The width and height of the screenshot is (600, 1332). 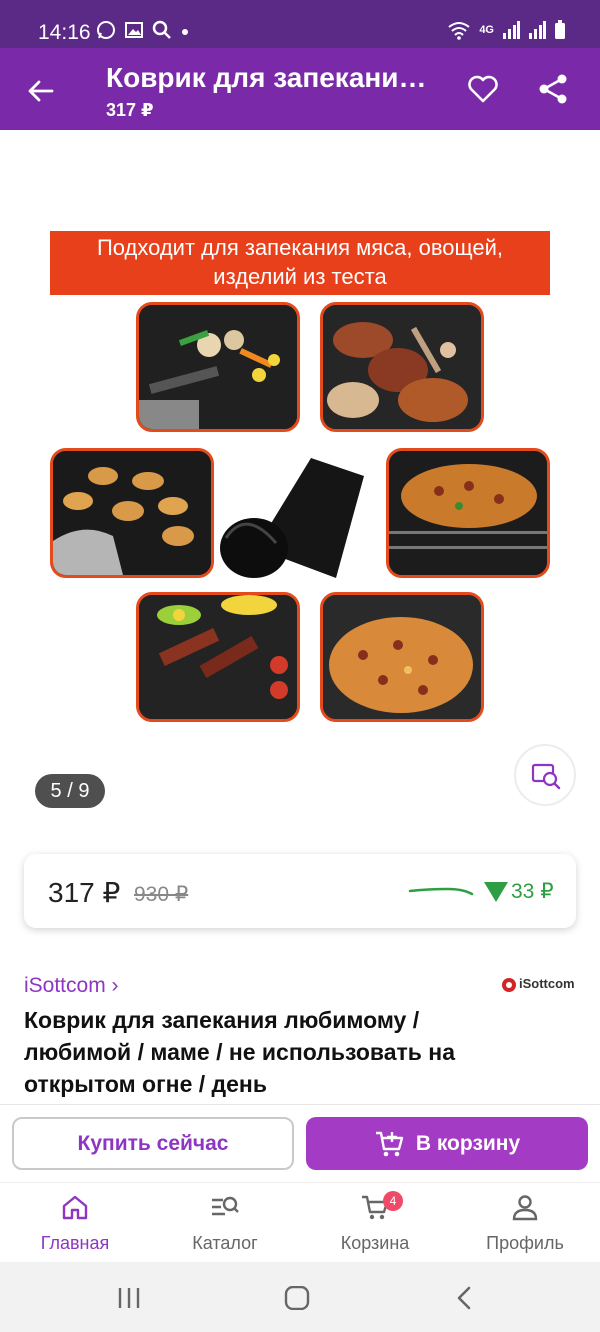 What do you see at coordinates (291, 515) in the screenshot?
I see `photo-mat-roll` at bounding box center [291, 515].